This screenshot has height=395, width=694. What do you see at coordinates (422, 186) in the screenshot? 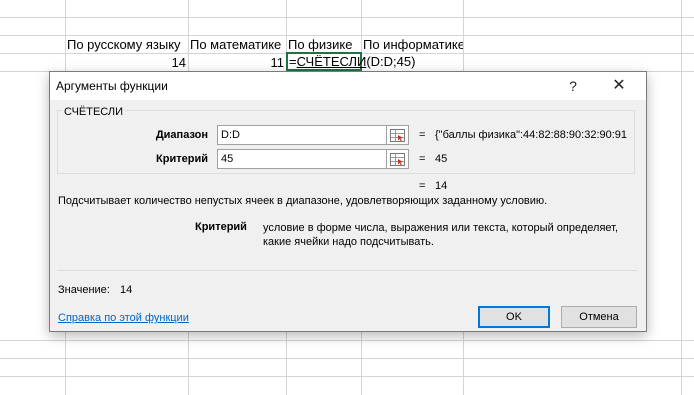
I see `formula-equals: =` at bounding box center [422, 186].